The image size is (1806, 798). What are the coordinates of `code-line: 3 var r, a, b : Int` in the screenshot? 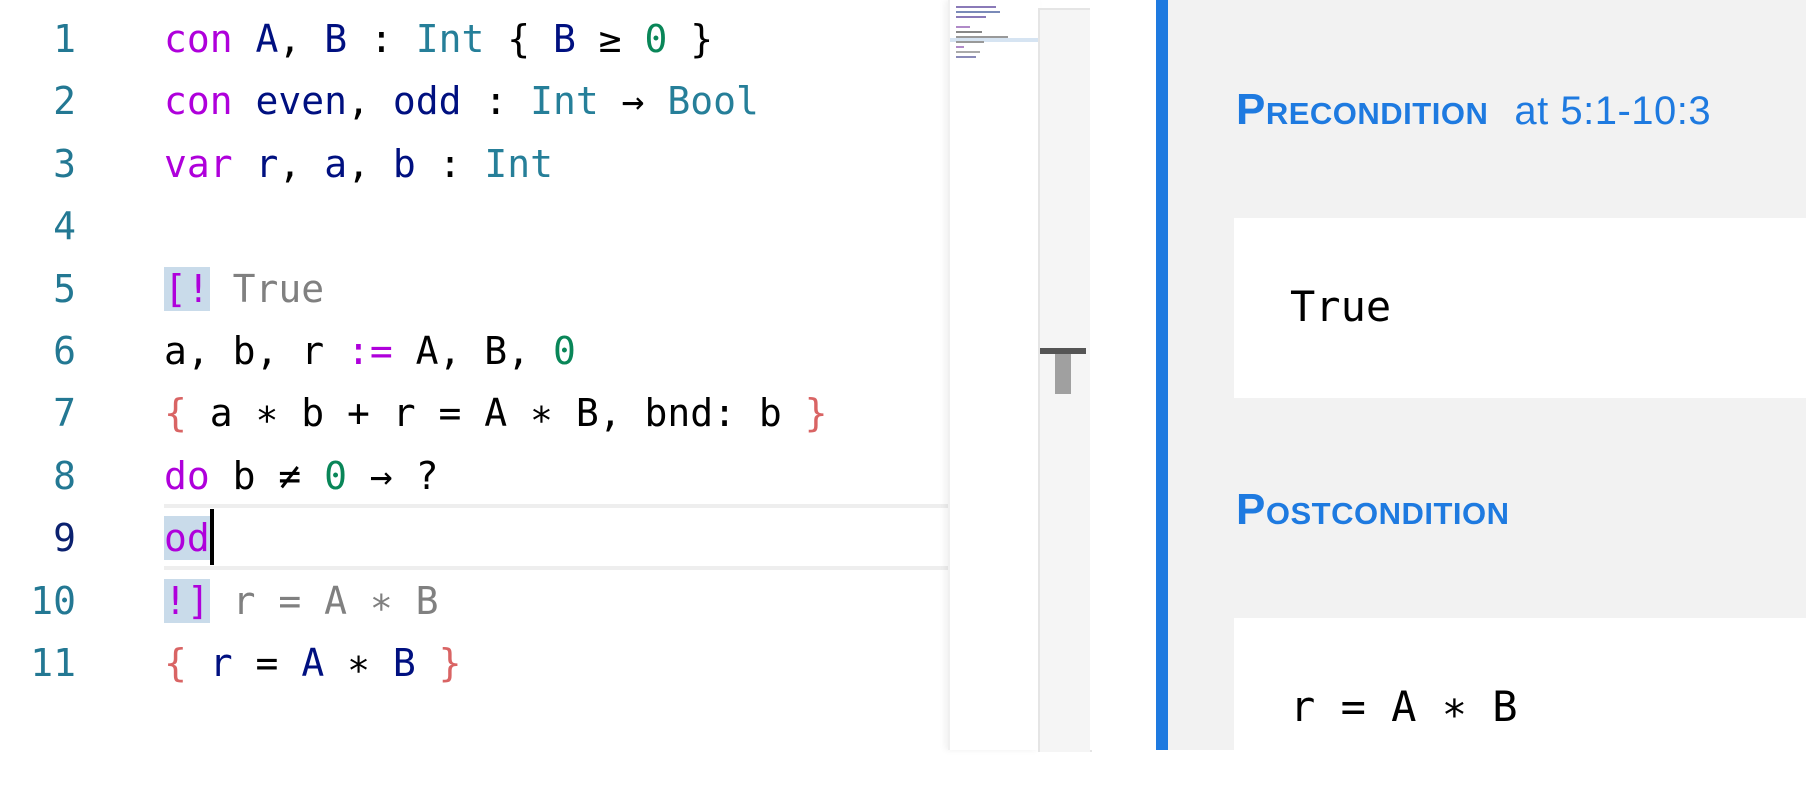 It's located at (474, 164).